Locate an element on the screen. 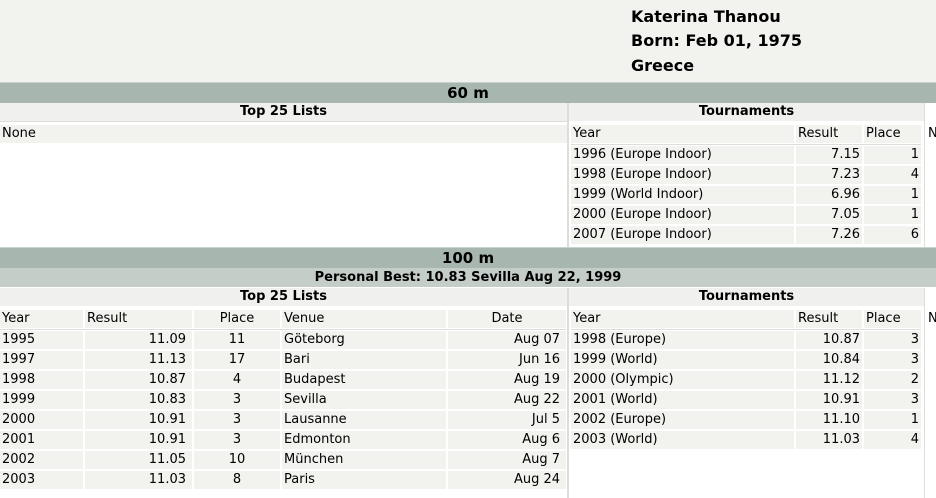 This screenshot has height=498, width=936. top25-venue: Lausanne is located at coordinates (364, 420).